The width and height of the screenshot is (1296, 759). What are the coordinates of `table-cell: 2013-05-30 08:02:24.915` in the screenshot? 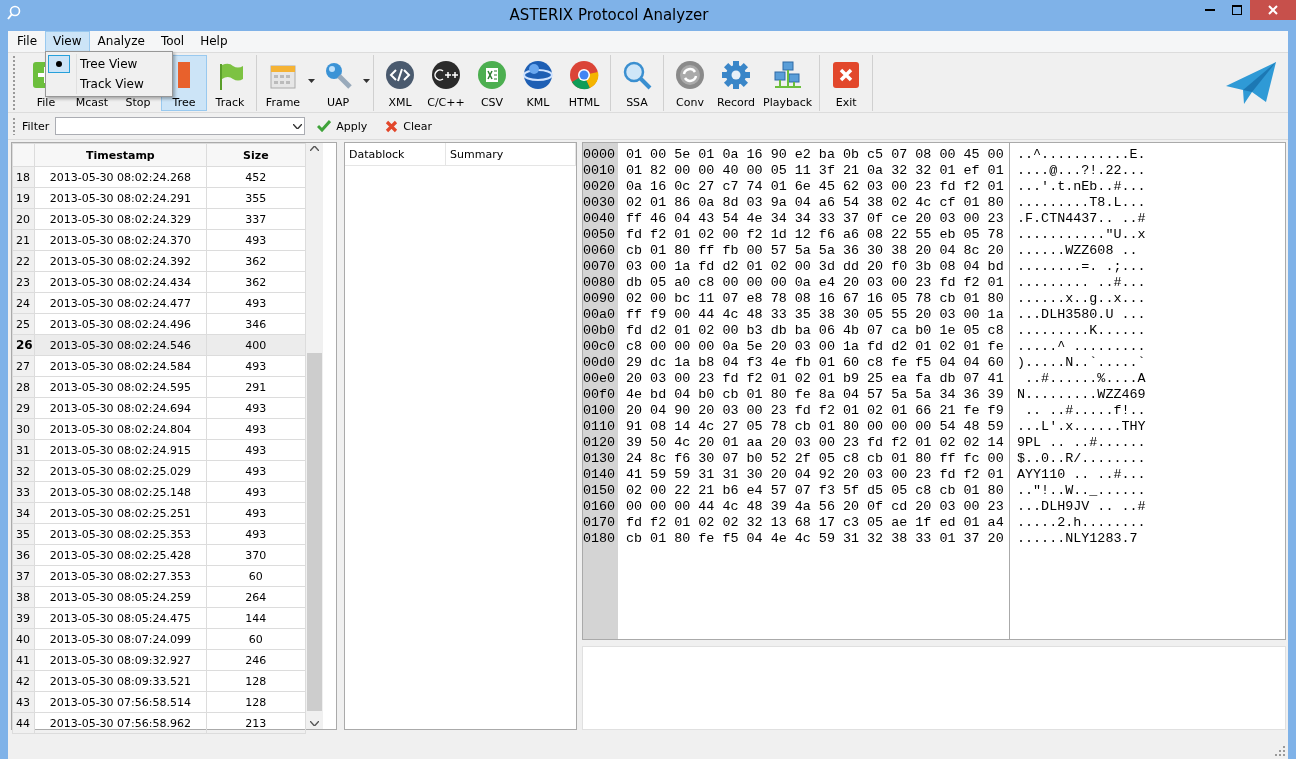 It's located at (120, 450).